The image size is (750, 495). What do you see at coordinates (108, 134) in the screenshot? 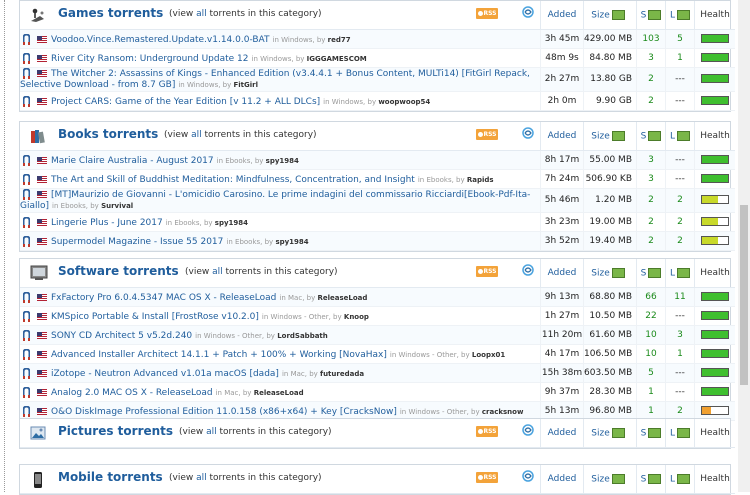
I see `category-title-link: Books torrents` at bounding box center [108, 134].